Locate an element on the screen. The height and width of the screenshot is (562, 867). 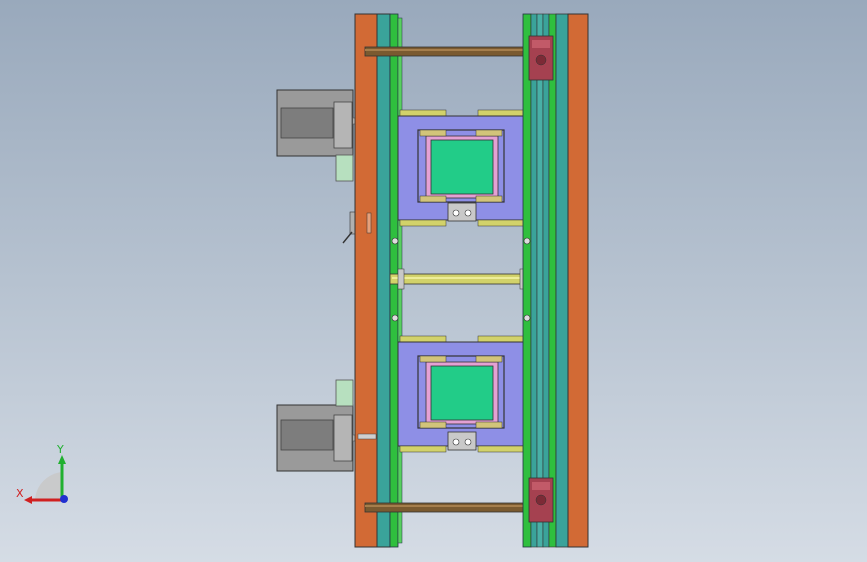
coordinate-triad is located at coordinates (46, 479).